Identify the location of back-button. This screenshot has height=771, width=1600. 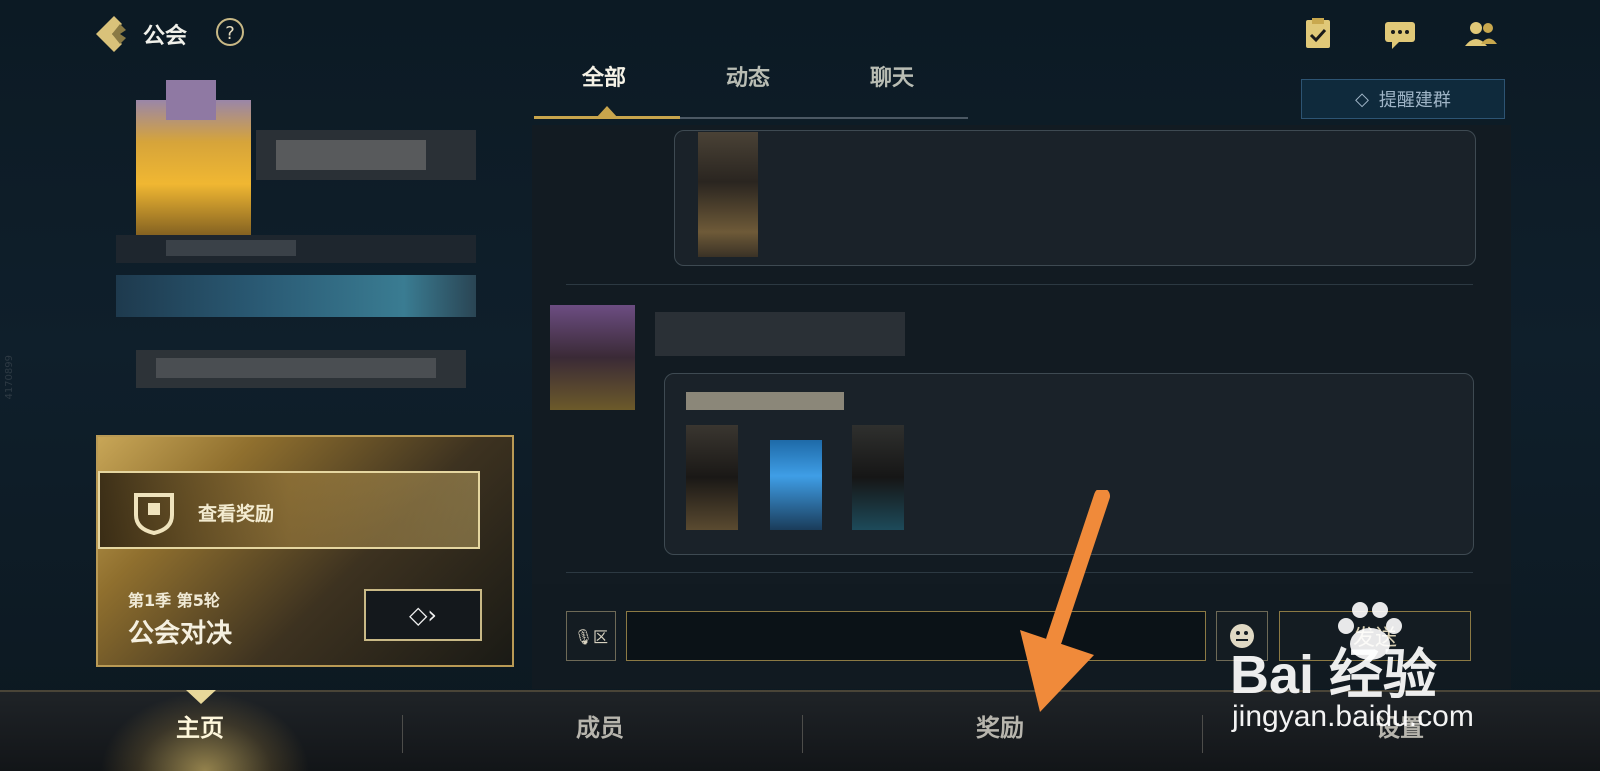
(112, 34).